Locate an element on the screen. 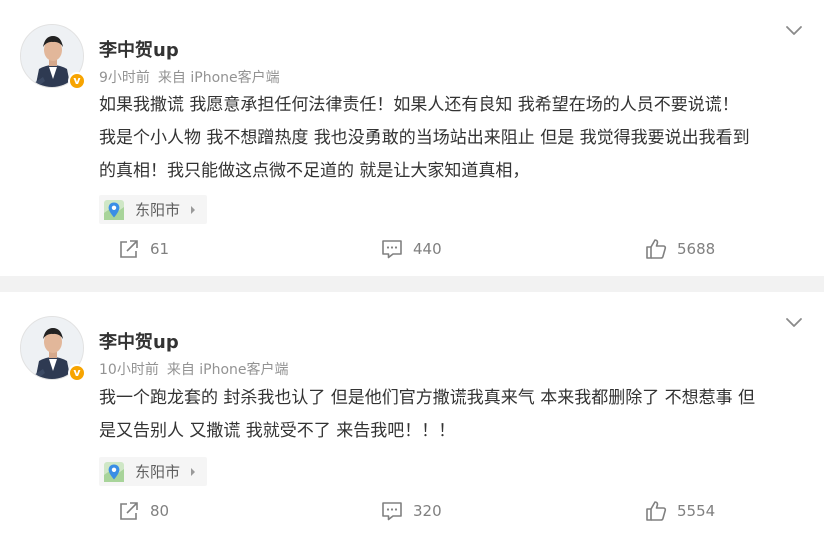  post-time: 9小时前 is located at coordinates (124, 78).